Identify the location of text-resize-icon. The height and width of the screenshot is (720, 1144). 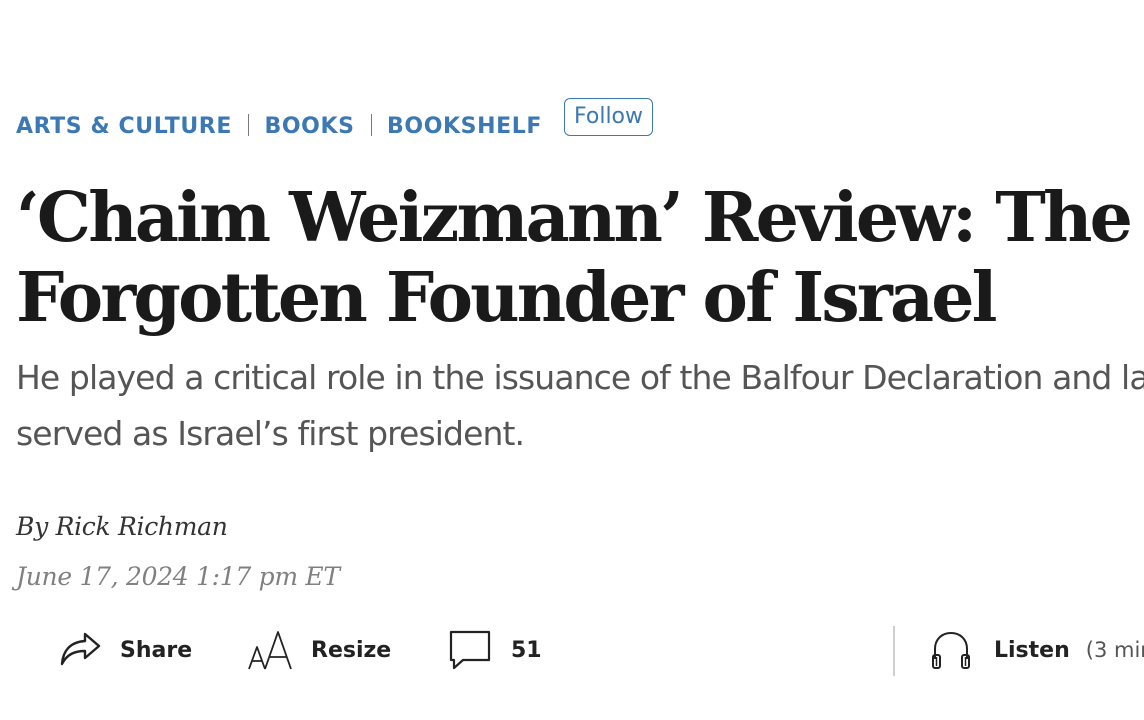
(270, 650).